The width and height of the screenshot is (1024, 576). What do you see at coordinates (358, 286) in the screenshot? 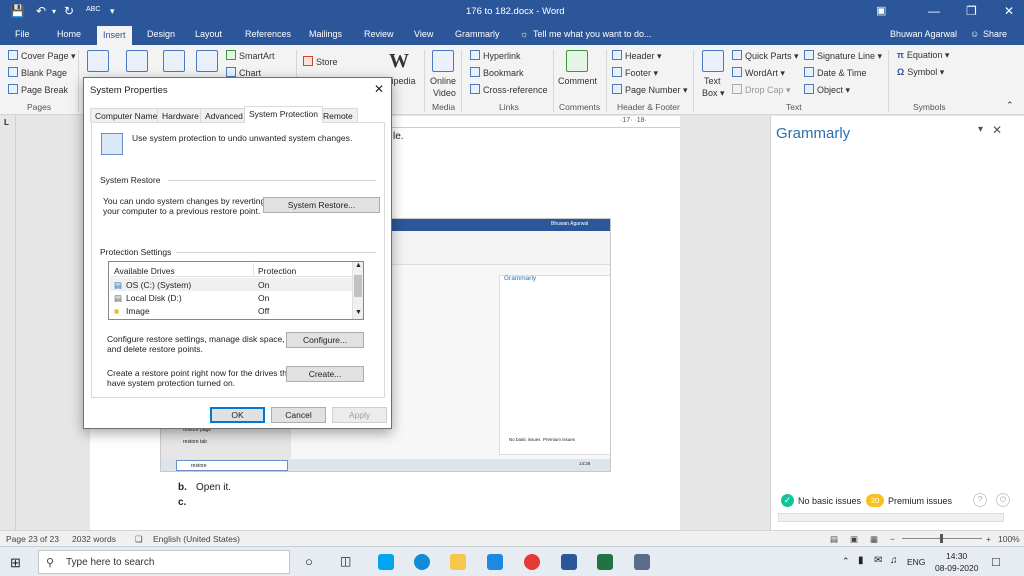
I see `scrollbar-thumb` at bounding box center [358, 286].